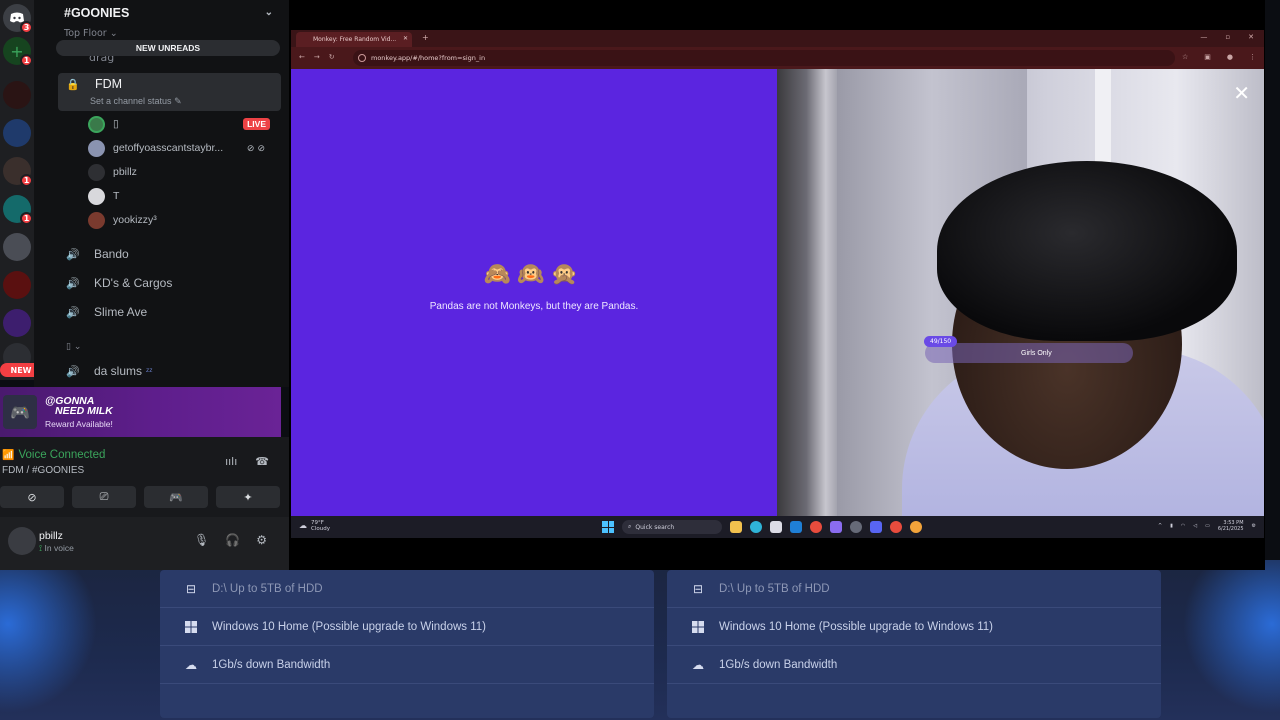 The image size is (1280, 720). I want to click on tray-app-icon: ▮, so click(1171, 526).